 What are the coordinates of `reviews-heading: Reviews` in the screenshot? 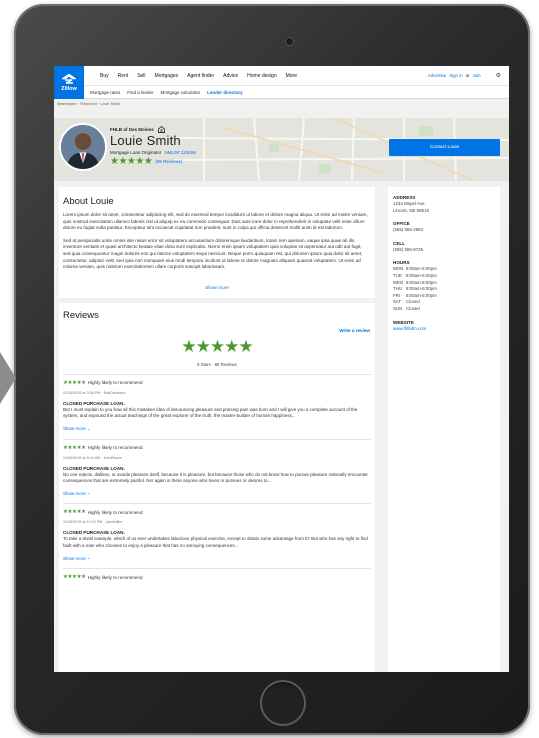 It's located at (81, 315).